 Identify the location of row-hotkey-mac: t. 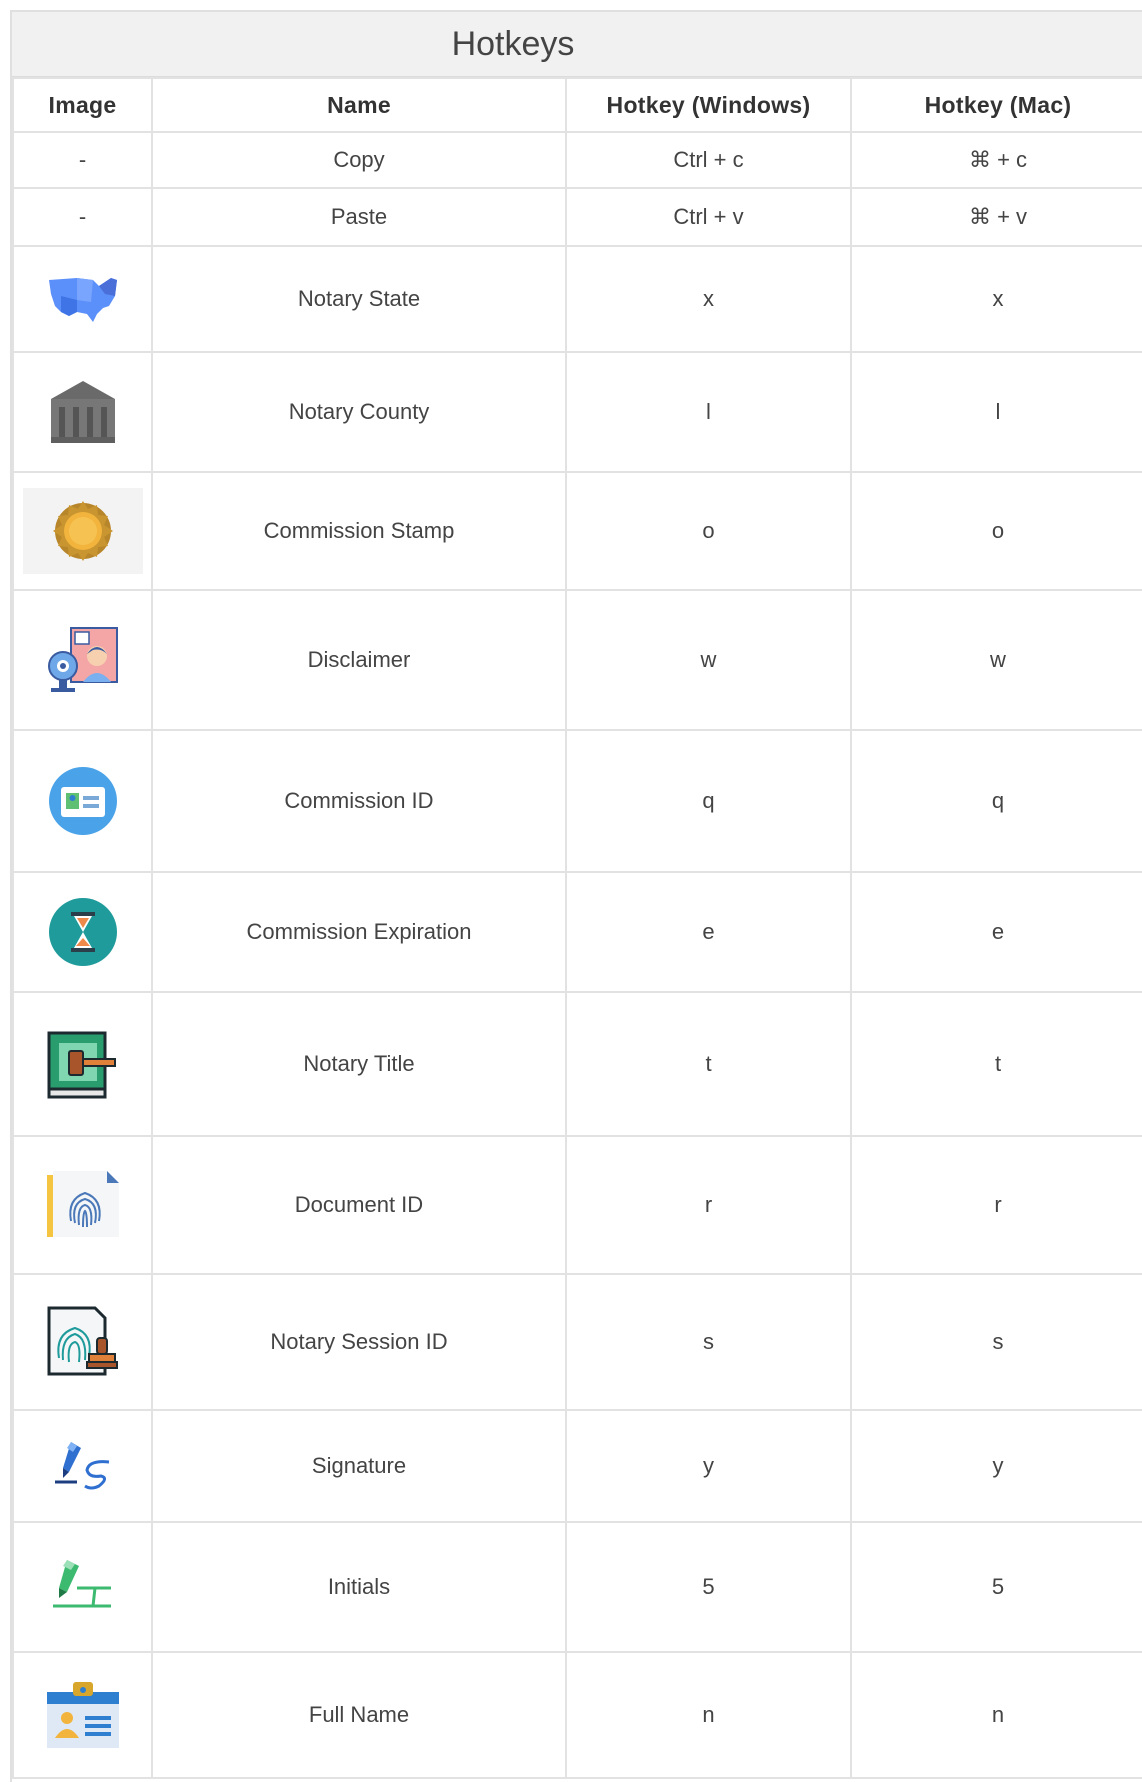
(996, 1064).